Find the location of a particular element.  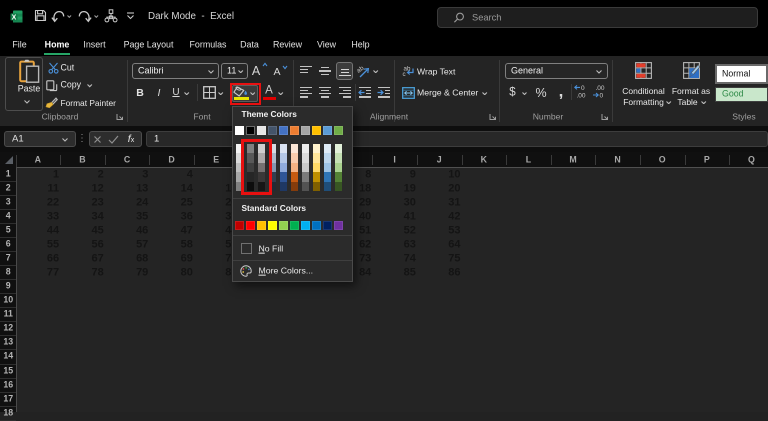

svg-text: c is located at coordinates (404, 74).